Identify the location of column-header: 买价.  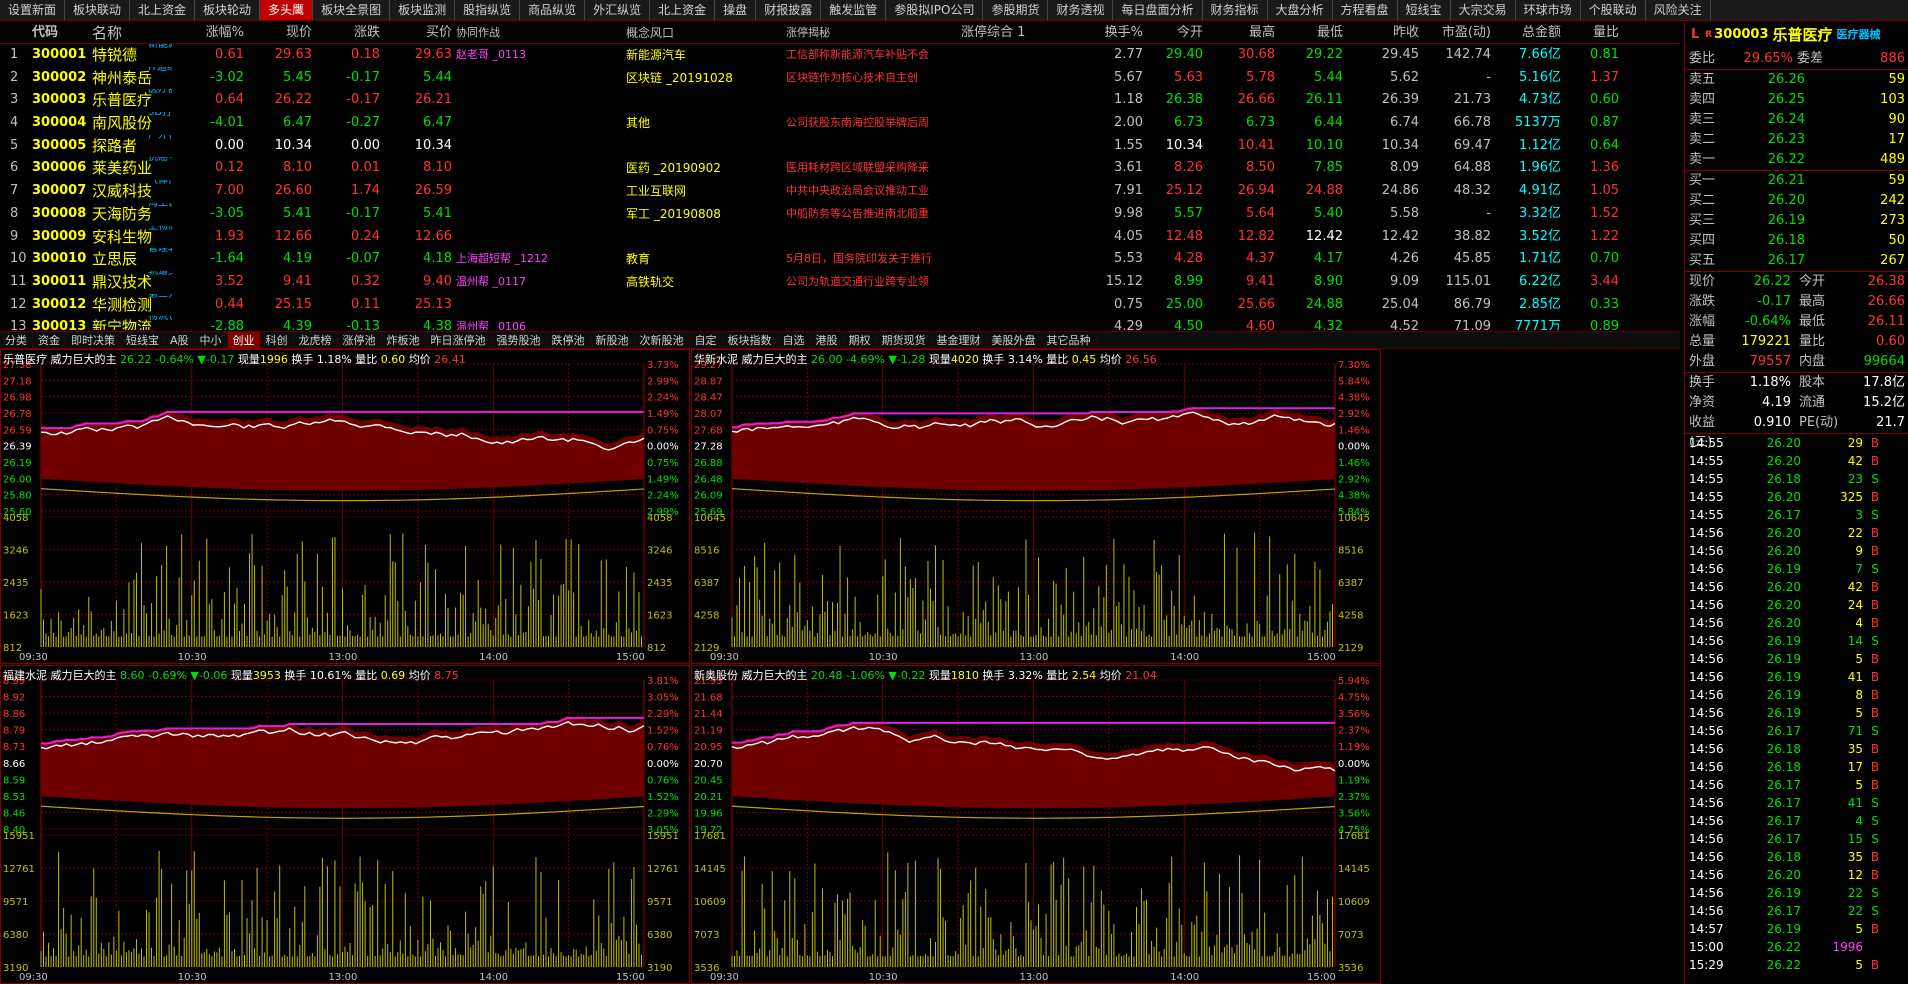
(420, 32).